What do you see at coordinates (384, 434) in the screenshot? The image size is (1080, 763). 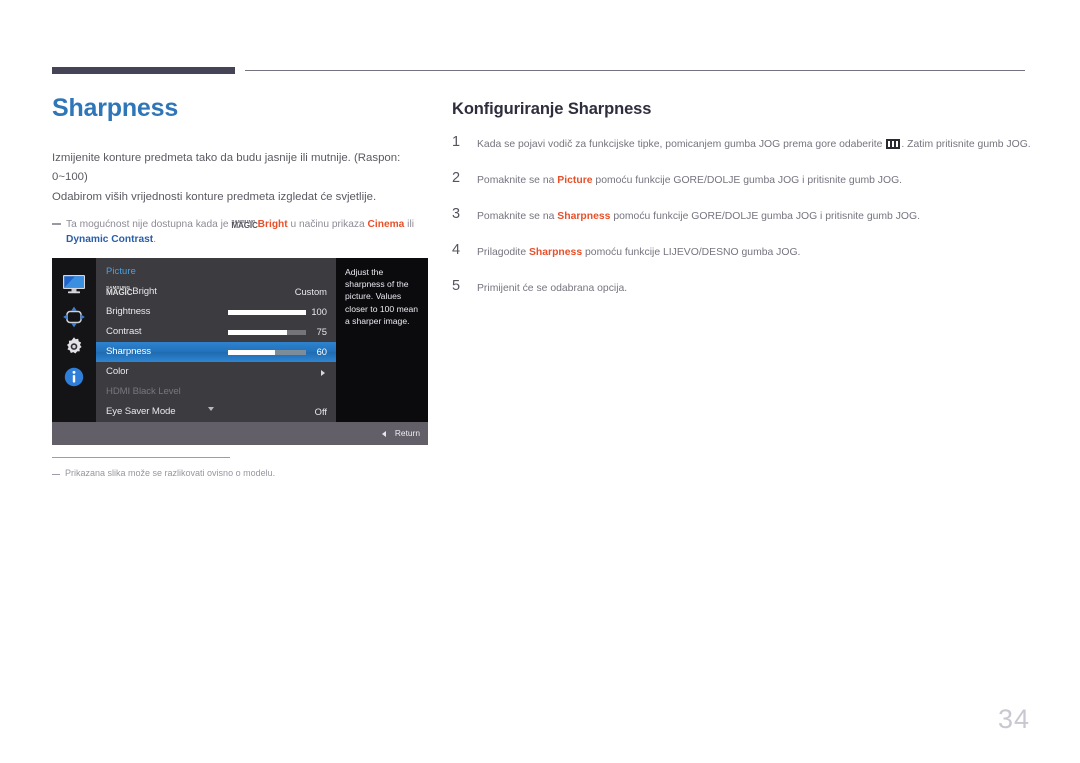 I see `return-arrow-icon` at bounding box center [384, 434].